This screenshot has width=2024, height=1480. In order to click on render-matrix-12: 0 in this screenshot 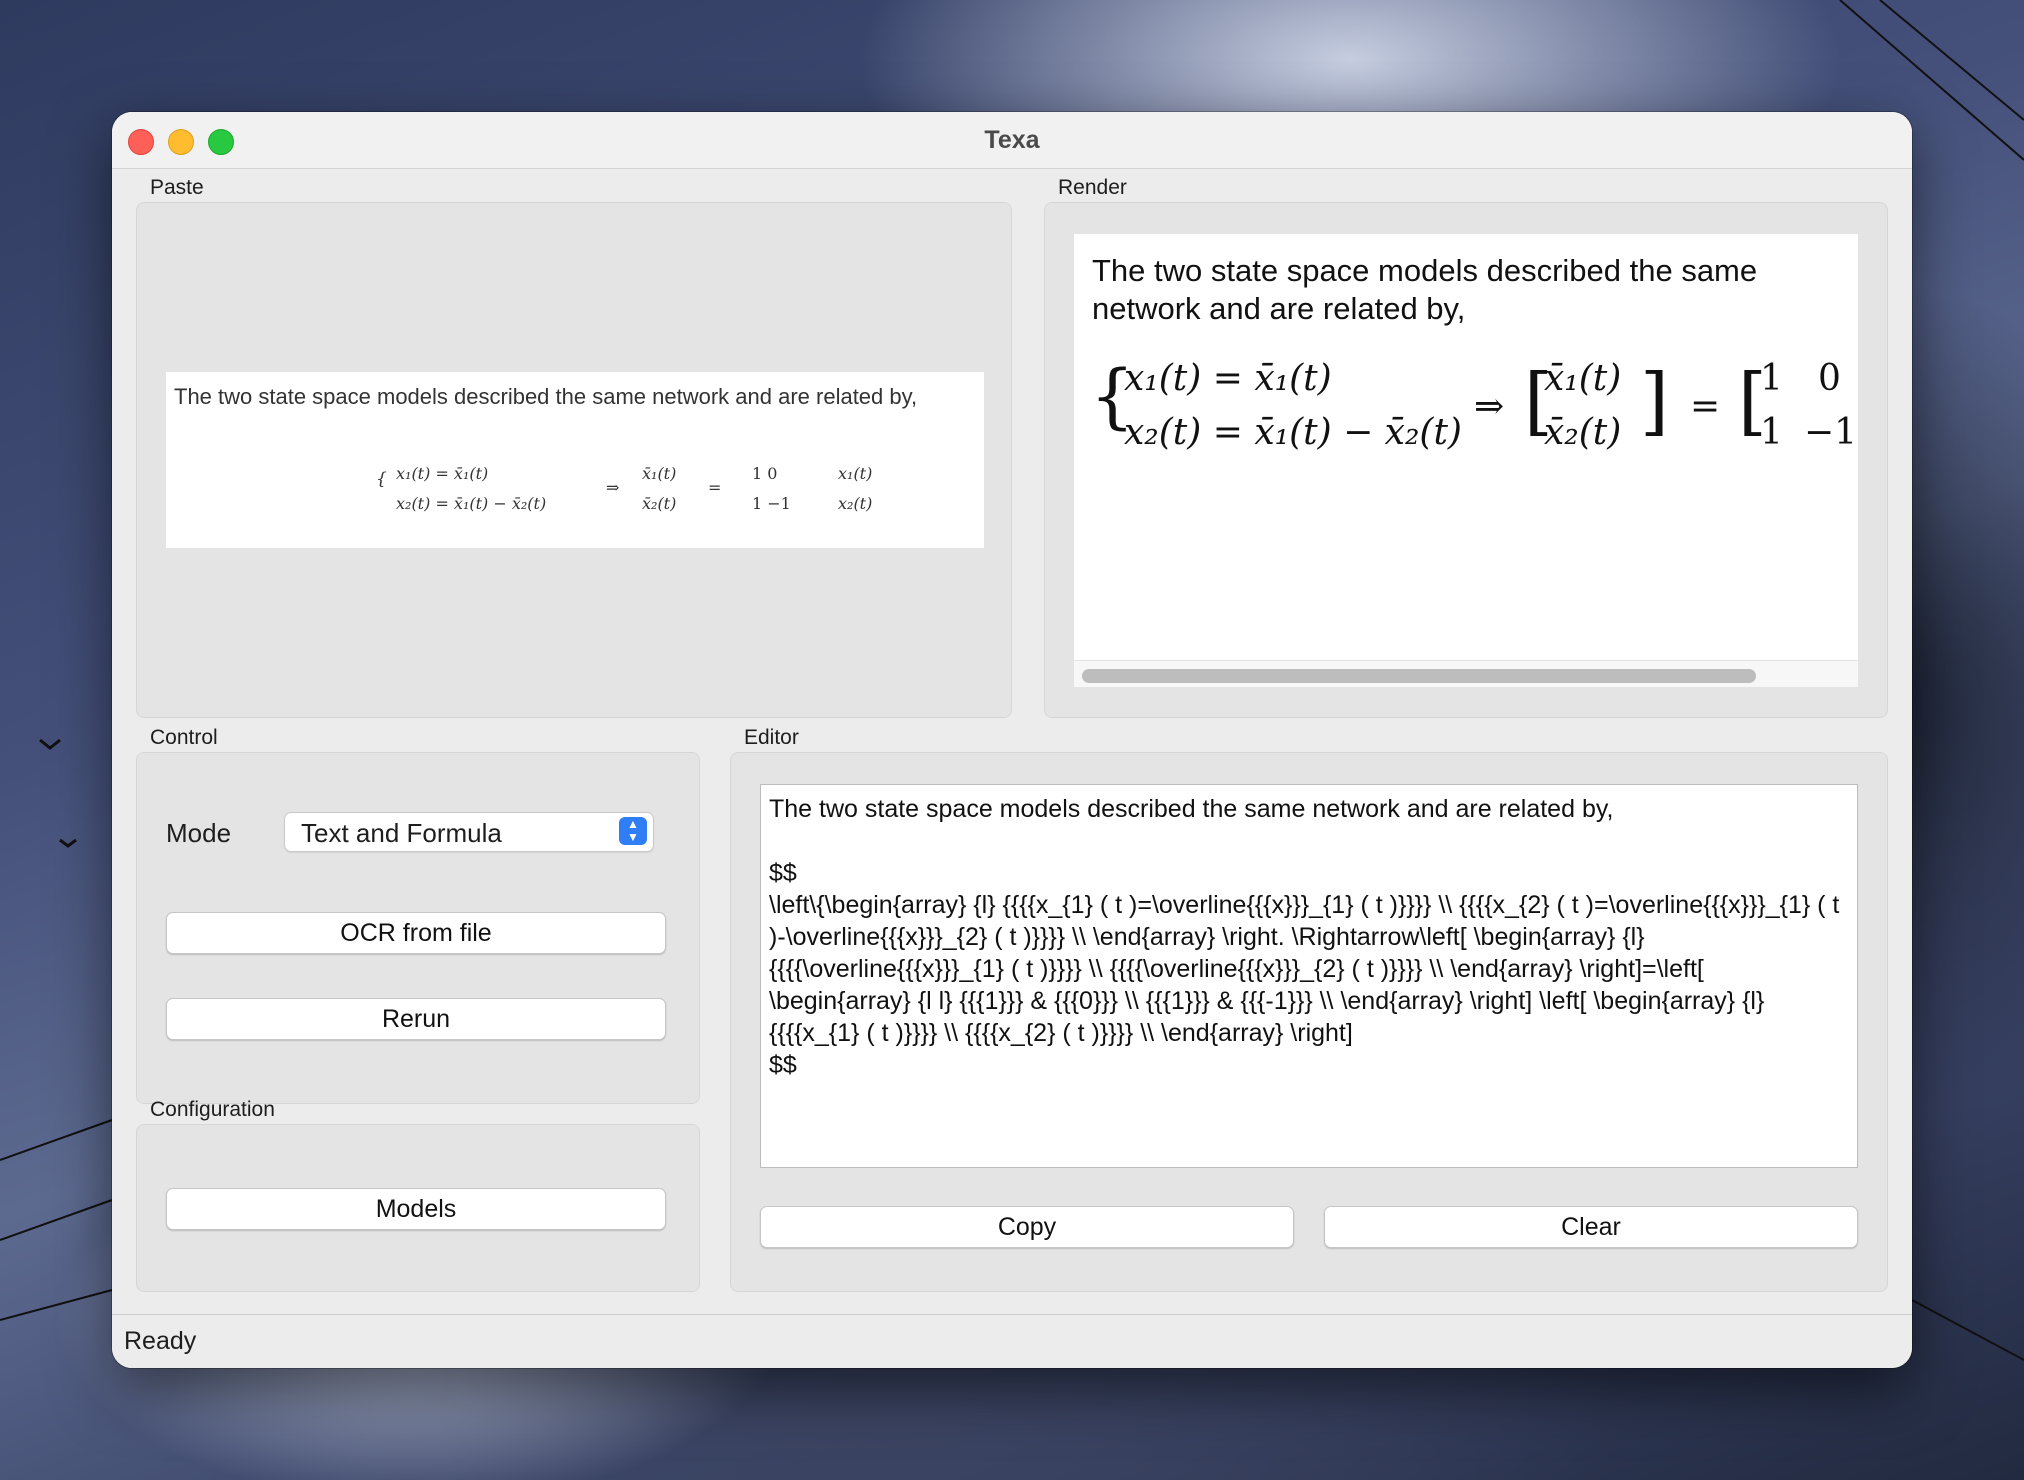, I will do `click(1829, 378)`.